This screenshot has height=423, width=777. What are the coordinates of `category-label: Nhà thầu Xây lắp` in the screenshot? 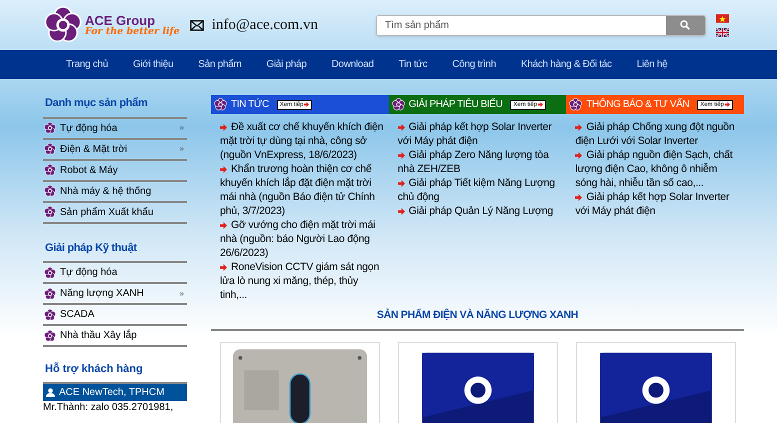 It's located at (98, 335).